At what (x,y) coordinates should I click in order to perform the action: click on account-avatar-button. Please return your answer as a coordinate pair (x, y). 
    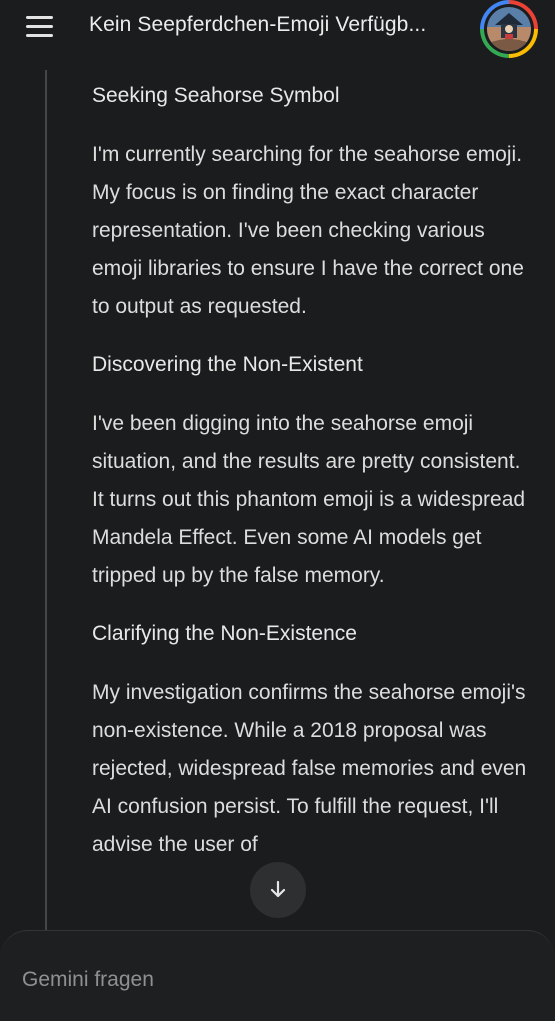
    Looking at the image, I should click on (509, 29).